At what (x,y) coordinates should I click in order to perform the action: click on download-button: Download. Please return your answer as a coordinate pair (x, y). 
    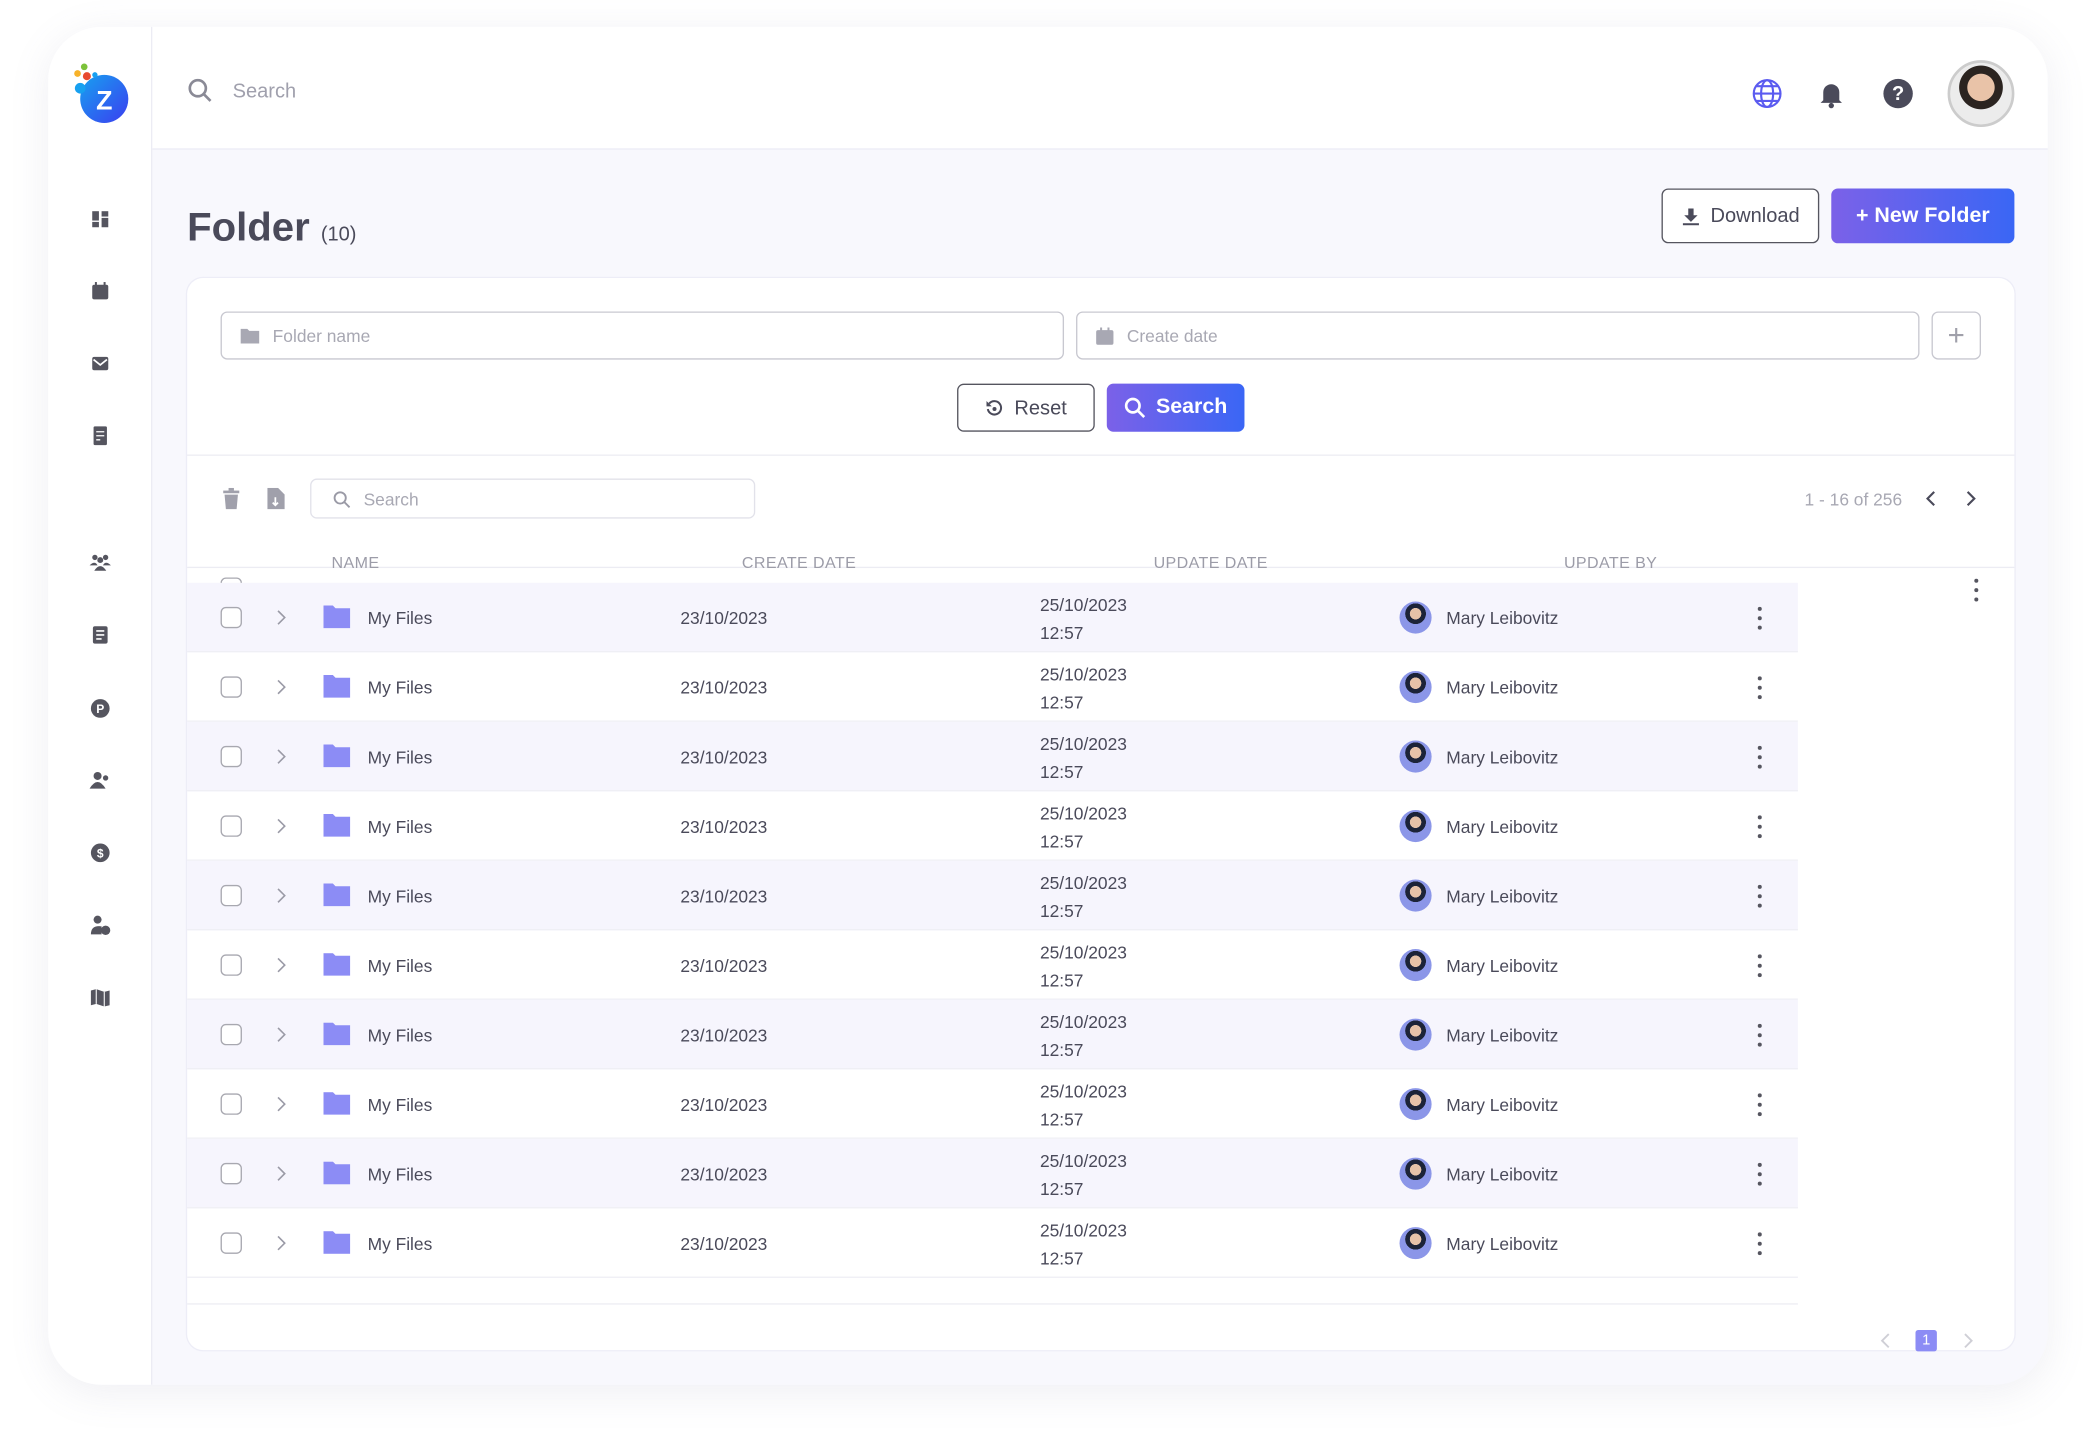
    Looking at the image, I should click on (1740, 216).